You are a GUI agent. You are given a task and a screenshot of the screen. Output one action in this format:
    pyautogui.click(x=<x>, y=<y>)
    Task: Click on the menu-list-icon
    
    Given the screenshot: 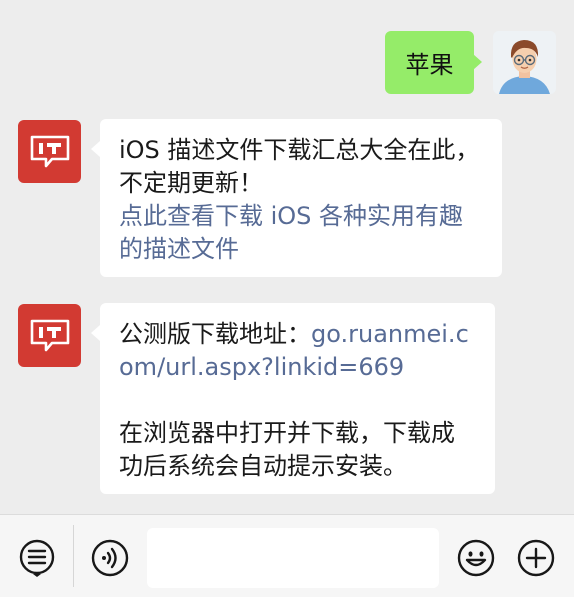 What is the action you would take?
    pyautogui.click(x=37, y=558)
    